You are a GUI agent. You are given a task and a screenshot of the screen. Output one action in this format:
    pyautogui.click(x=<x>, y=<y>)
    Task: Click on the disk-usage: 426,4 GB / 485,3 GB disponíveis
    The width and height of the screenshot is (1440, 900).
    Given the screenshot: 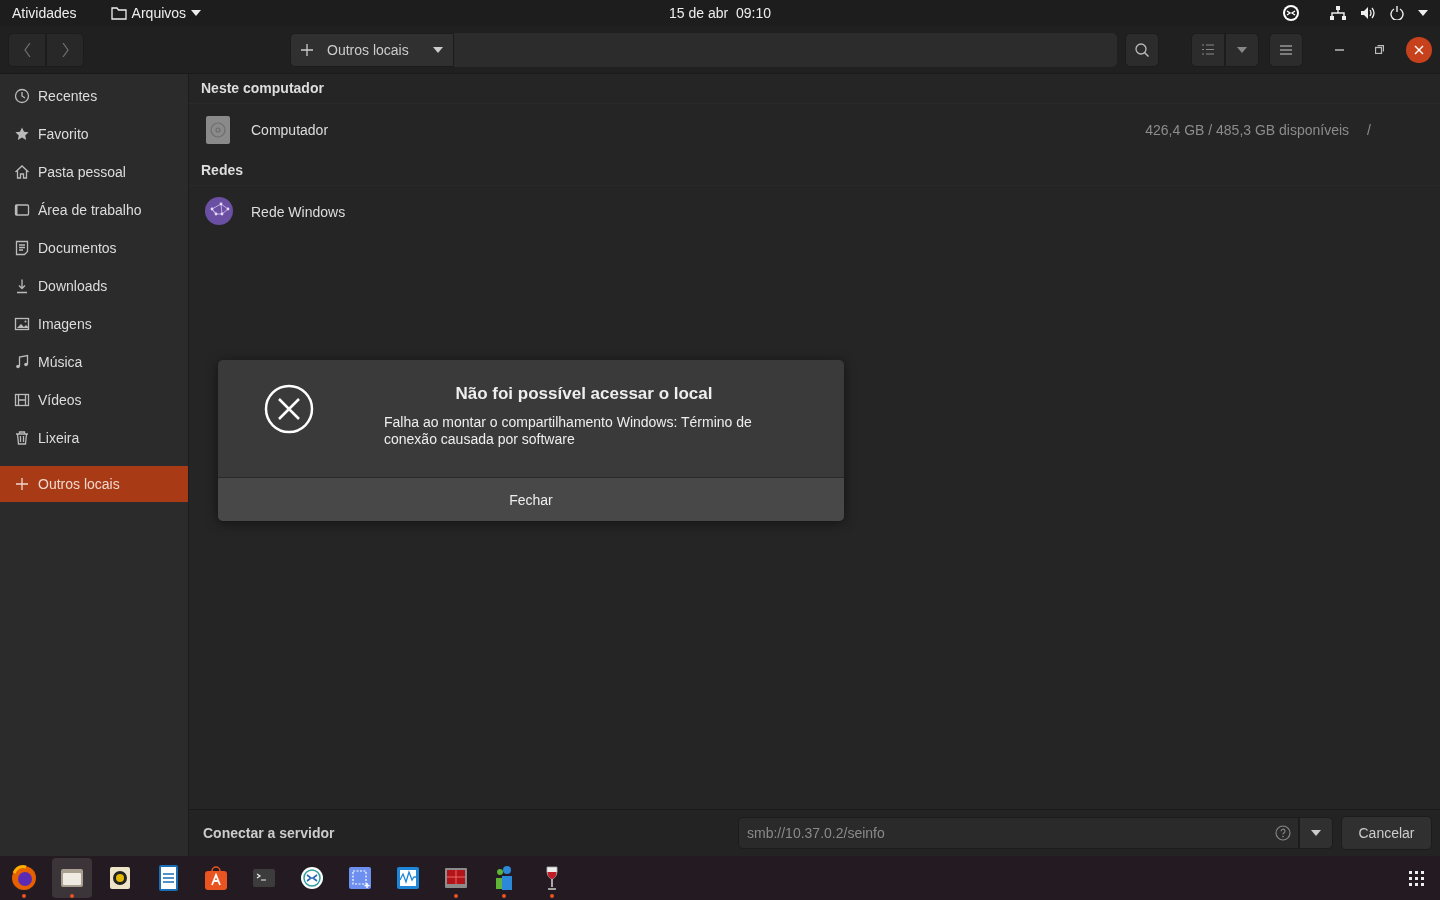 What is the action you would take?
    pyautogui.click(x=1247, y=130)
    